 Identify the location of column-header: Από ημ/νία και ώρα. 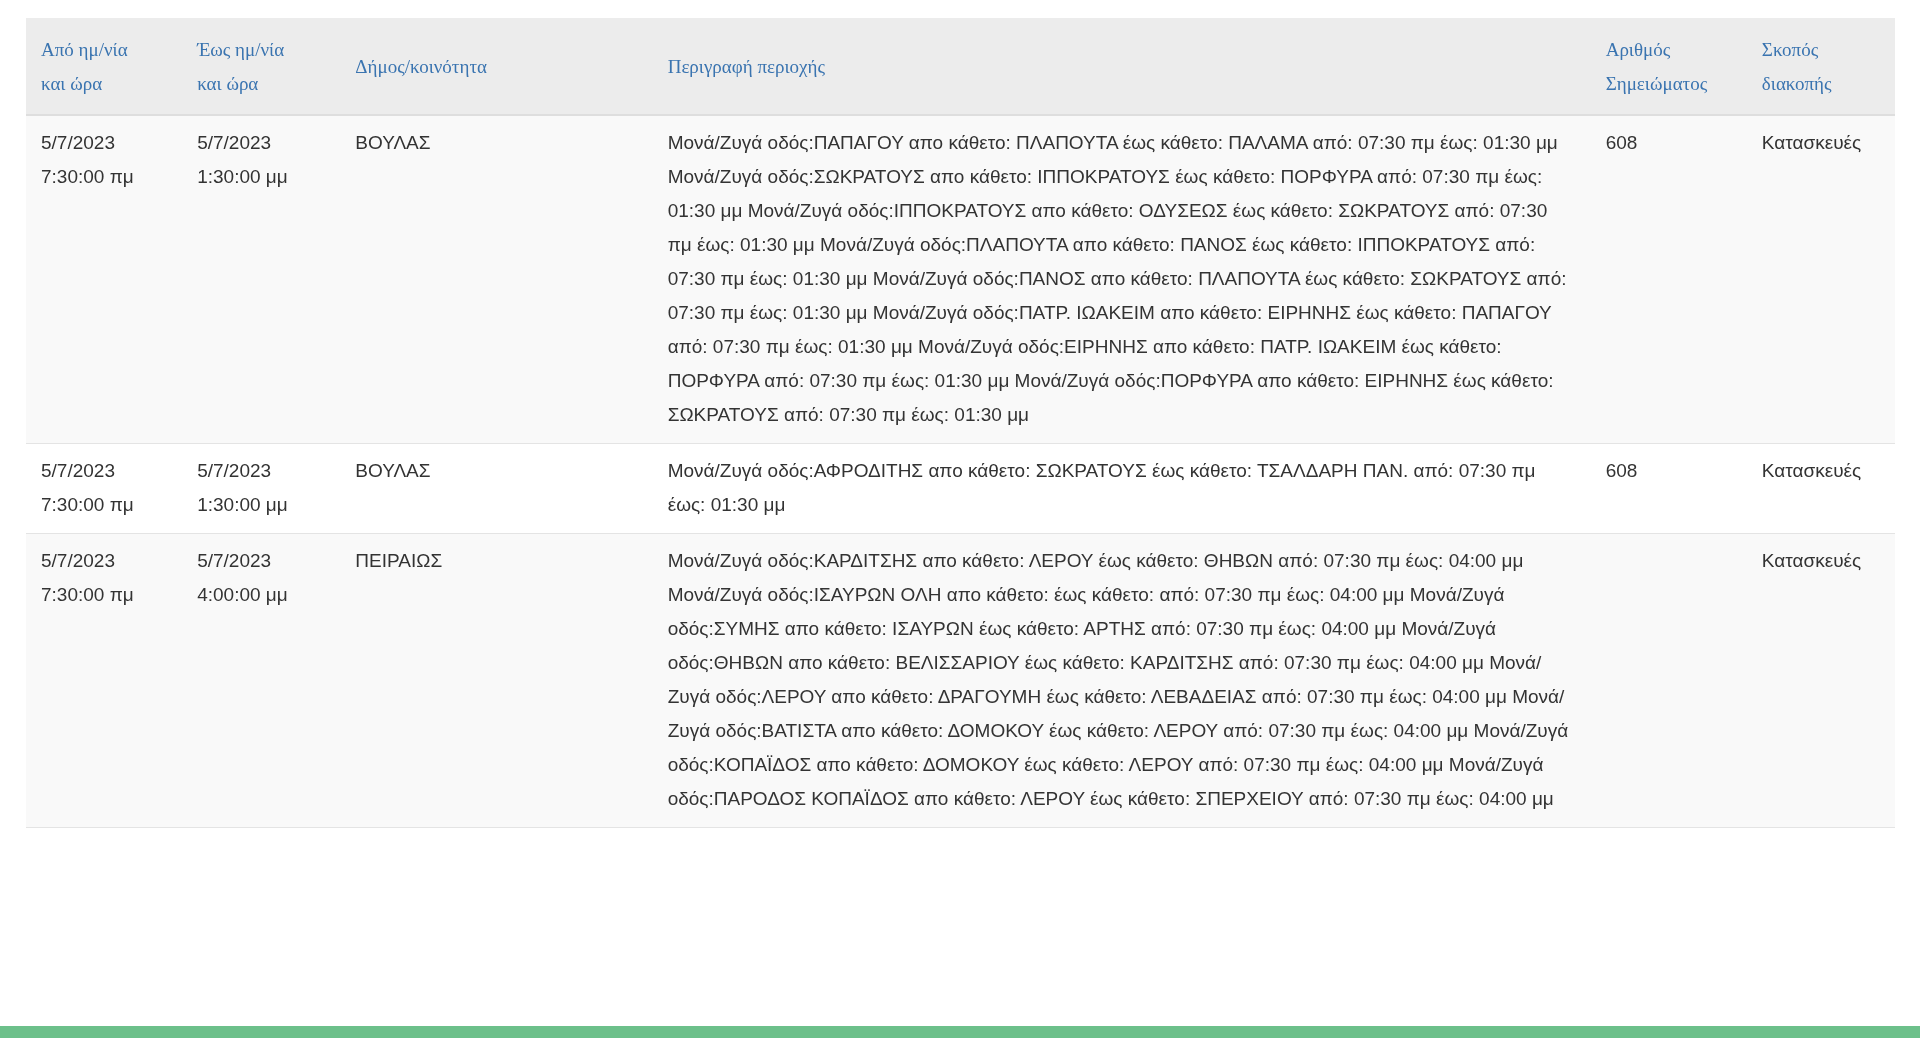
(104, 66).